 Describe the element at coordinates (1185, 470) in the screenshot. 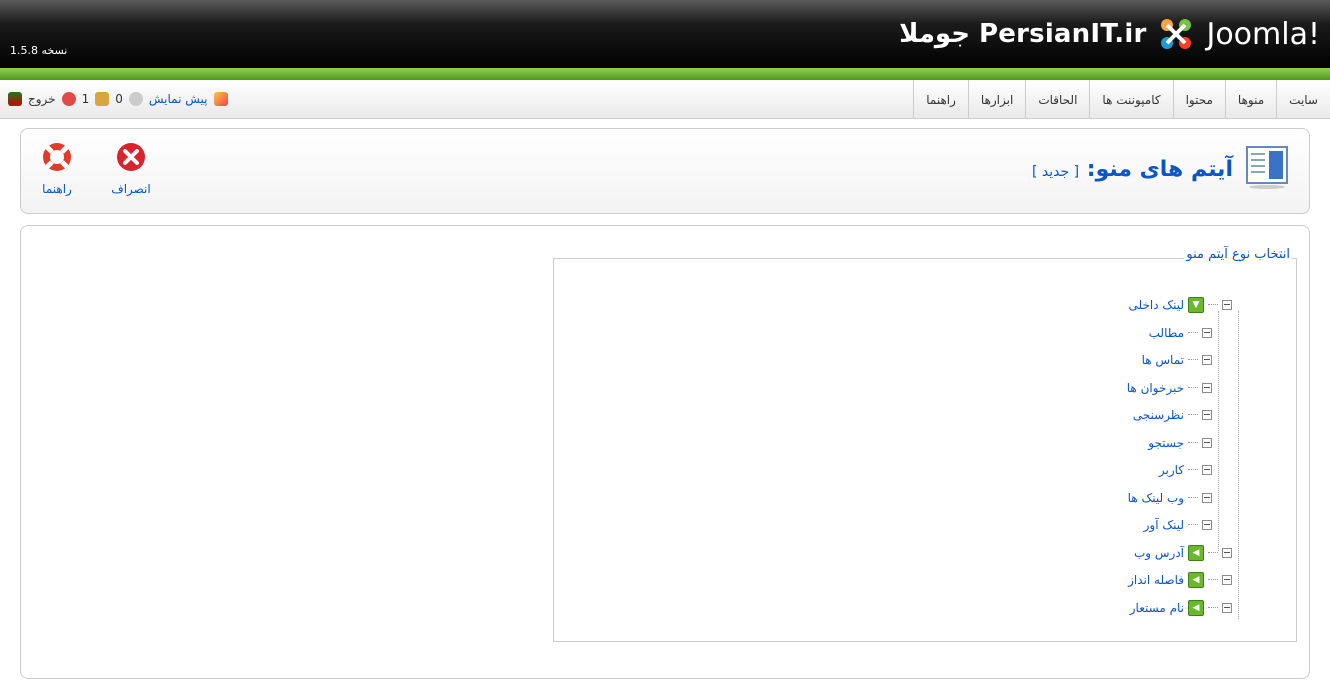

I see `tree-item: کاربر` at that location.